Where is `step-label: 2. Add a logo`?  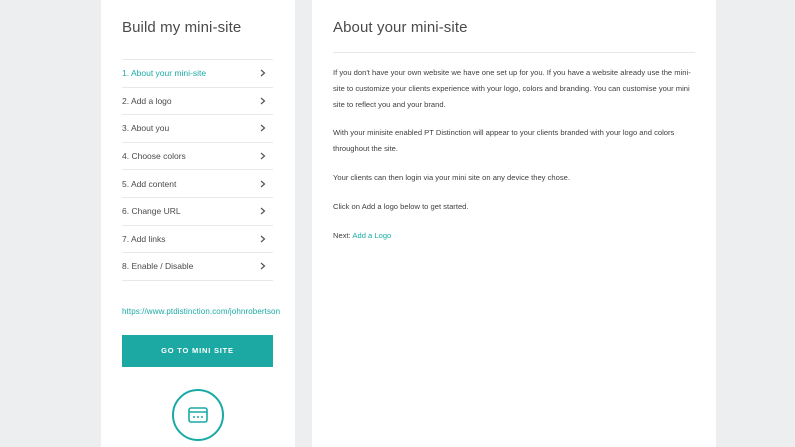
step-label: 2. Add a logo is located at coordinates (147, 100).